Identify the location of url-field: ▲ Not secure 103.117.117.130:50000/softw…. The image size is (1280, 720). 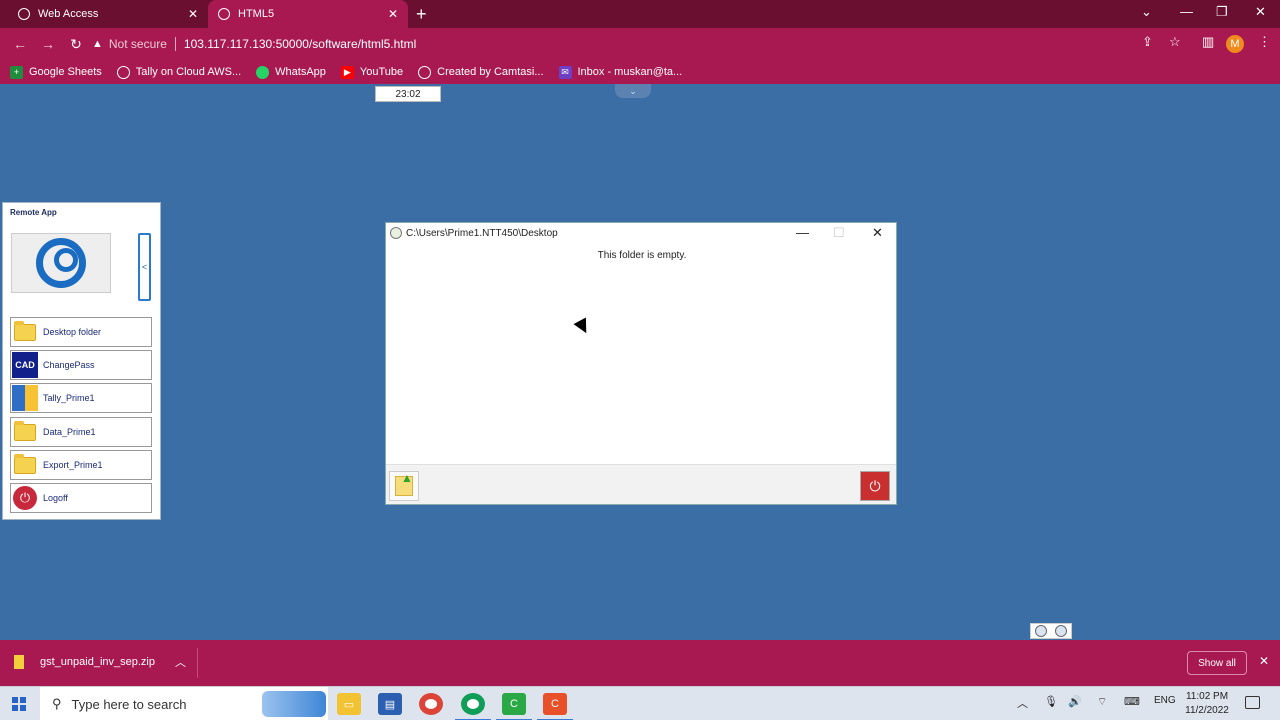
(612, 44).